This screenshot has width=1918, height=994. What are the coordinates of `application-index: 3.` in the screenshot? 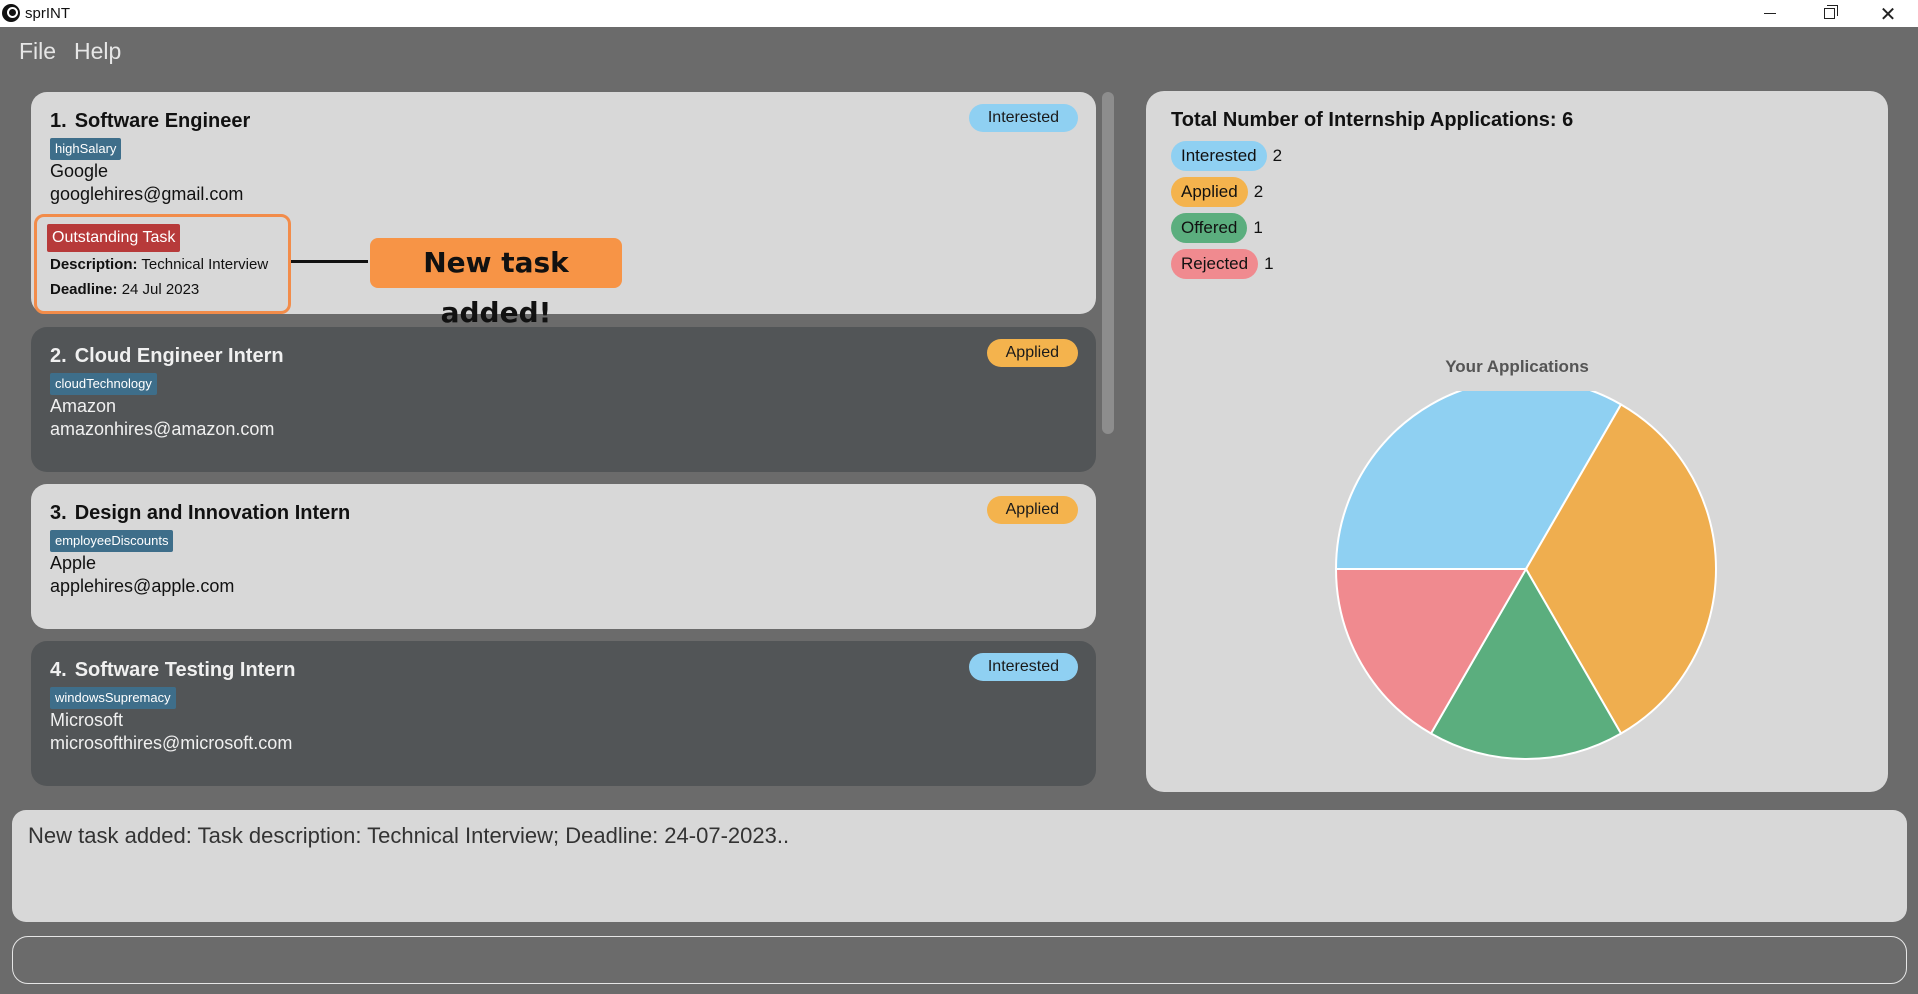 It's located at (58, 513).